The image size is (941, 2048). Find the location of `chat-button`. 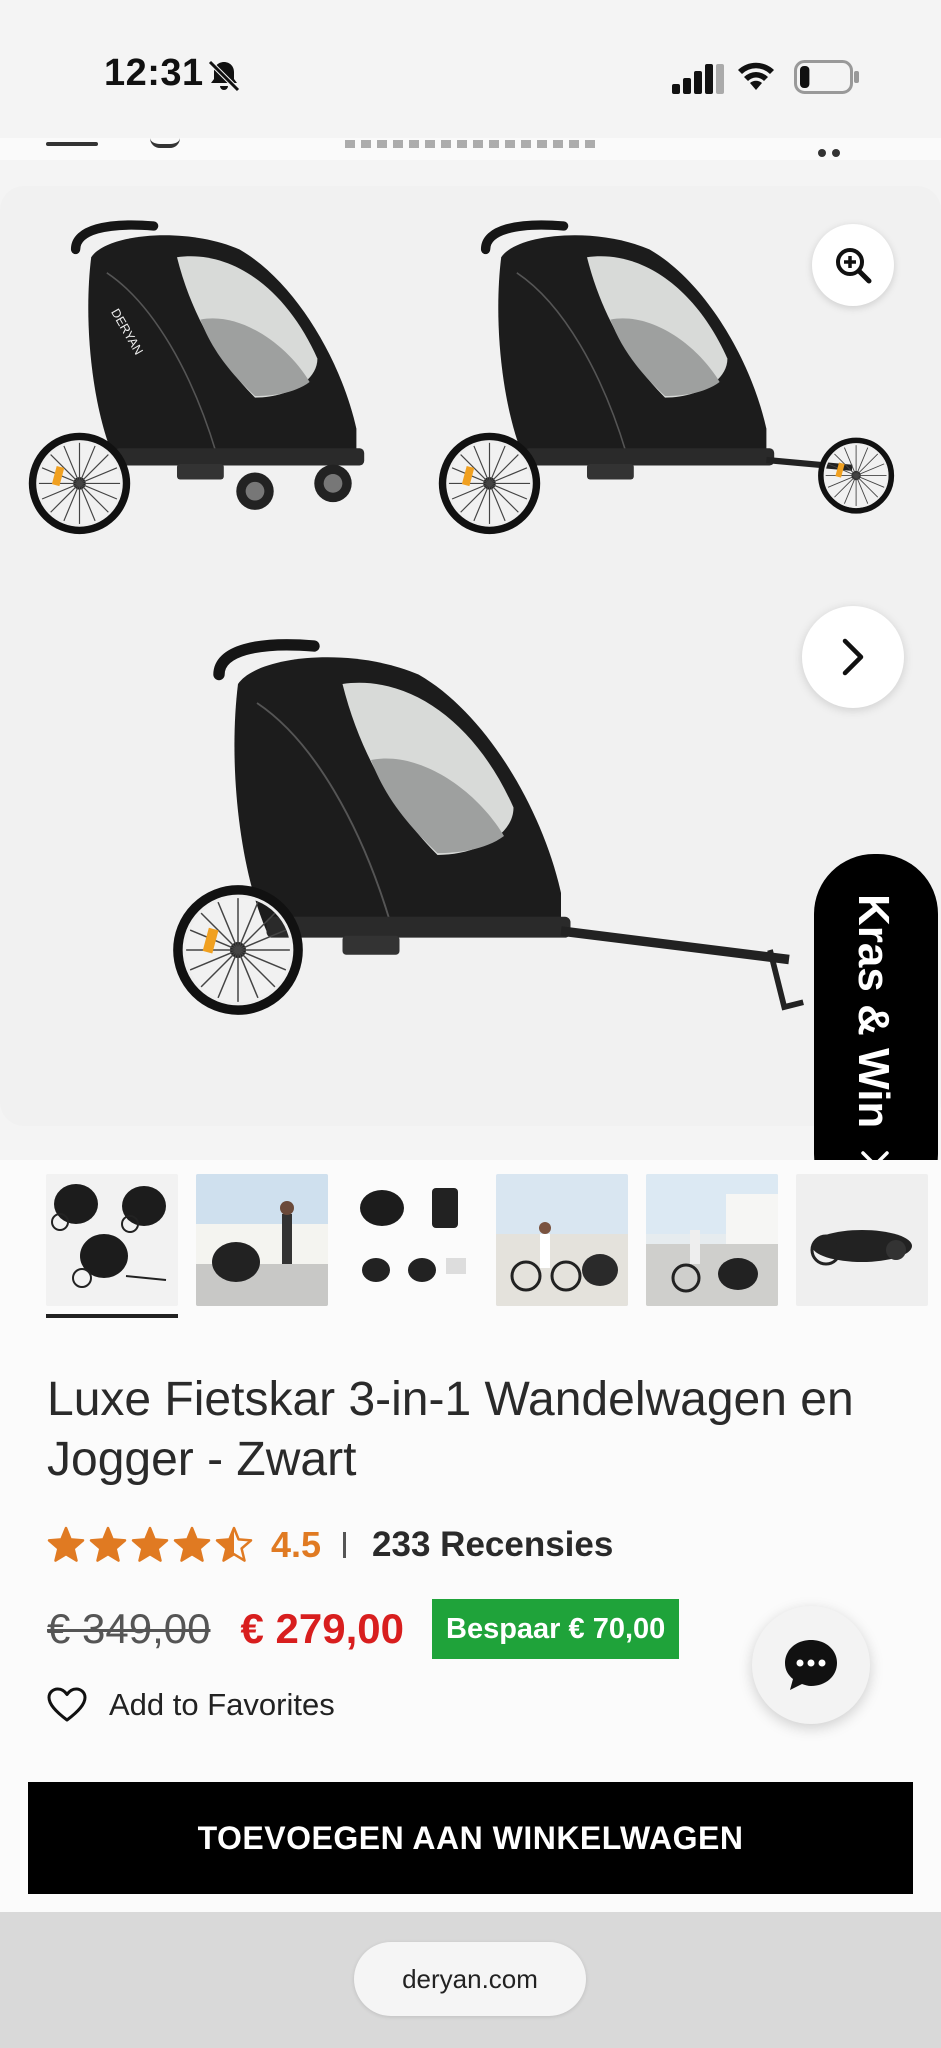

chat-button is located at coordinates (811, 1665).